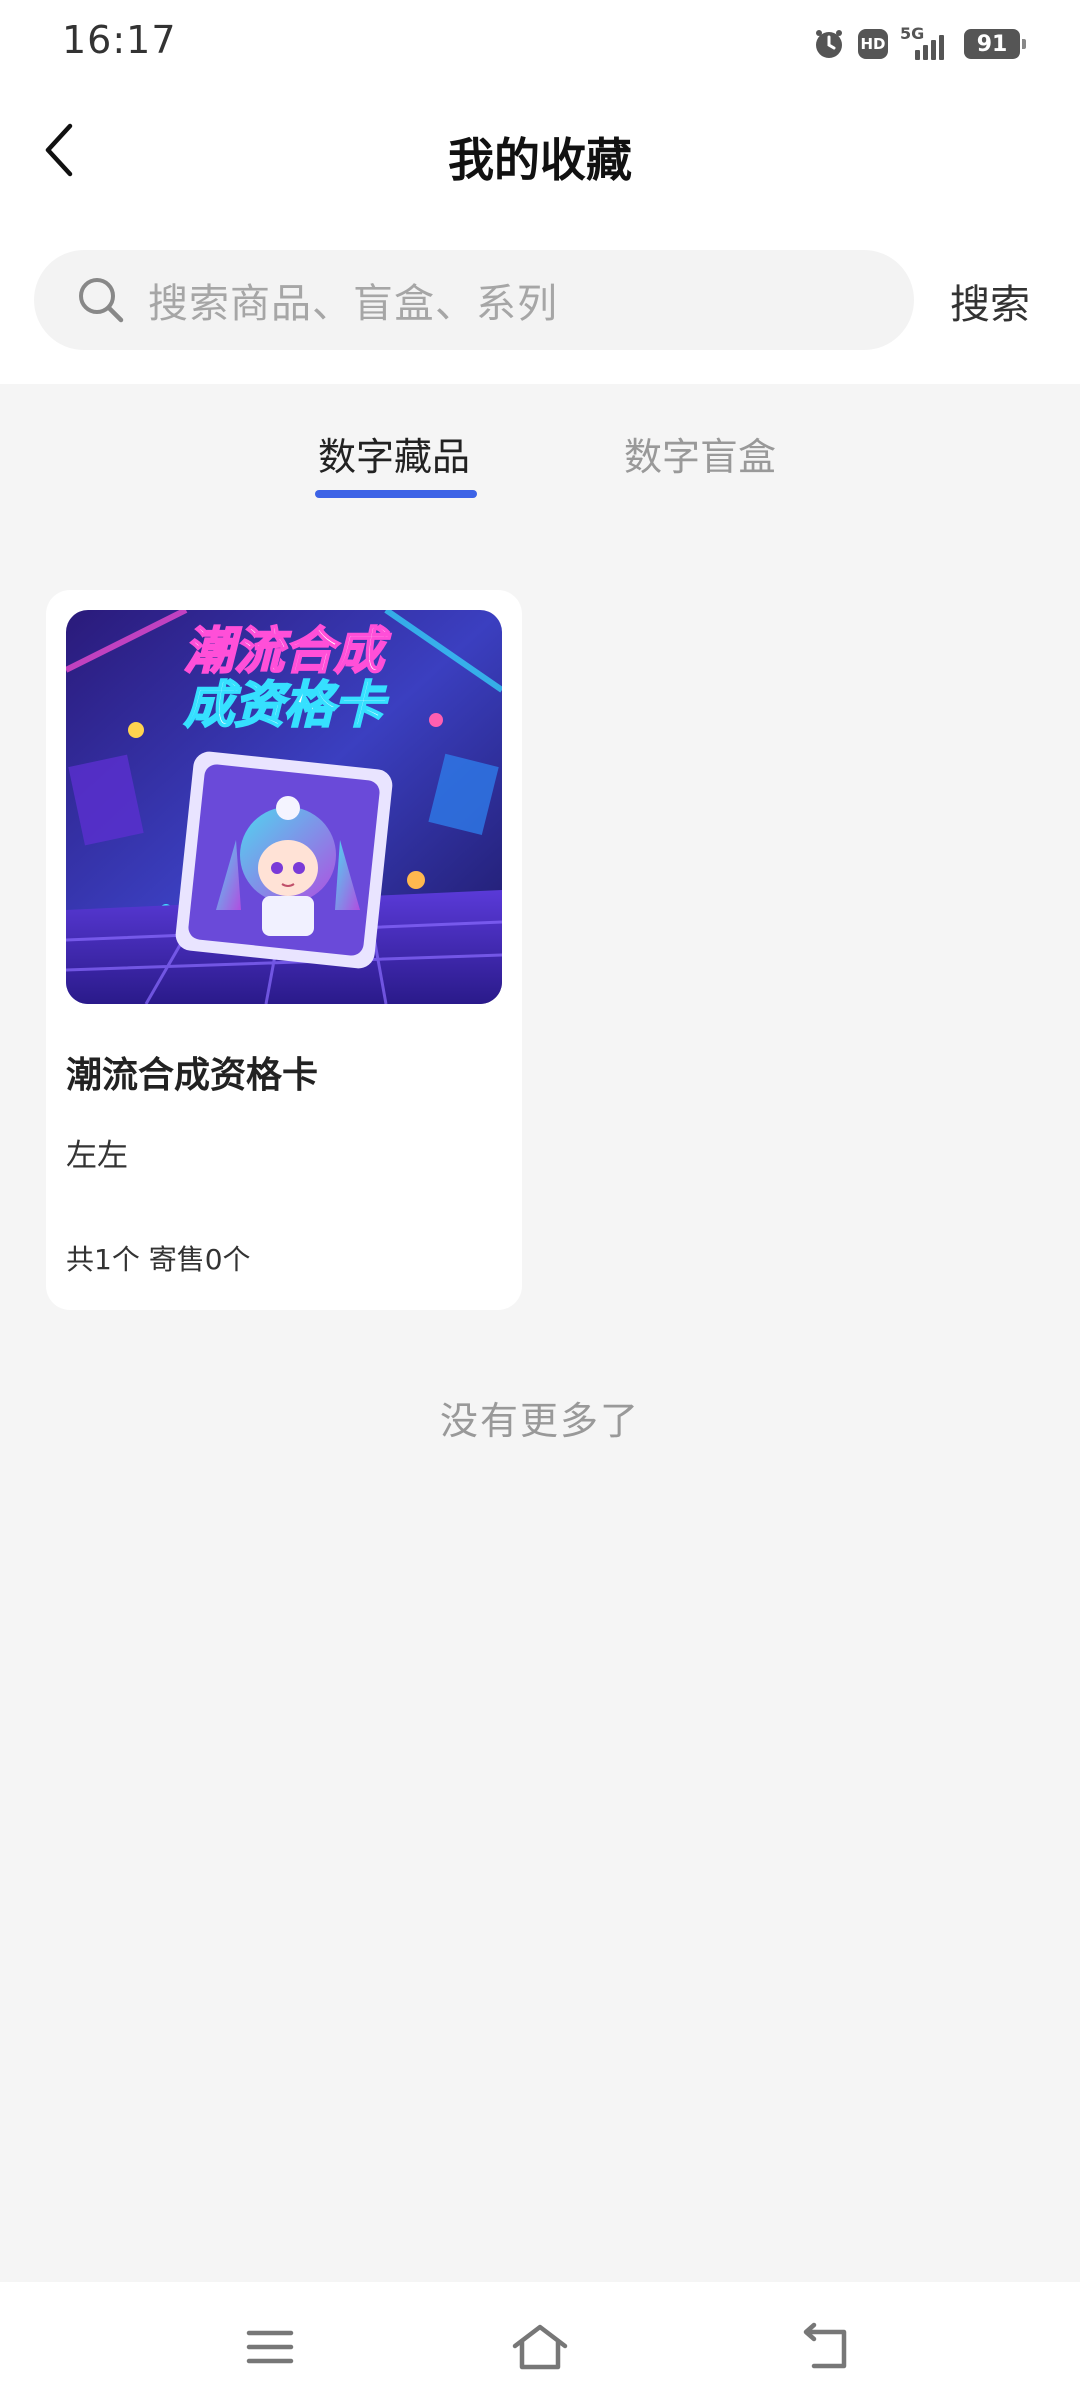 The width and height of the screenshot is (1080, 2408). I want to click on status-icons: HD 5G 91, so click(919, 44).